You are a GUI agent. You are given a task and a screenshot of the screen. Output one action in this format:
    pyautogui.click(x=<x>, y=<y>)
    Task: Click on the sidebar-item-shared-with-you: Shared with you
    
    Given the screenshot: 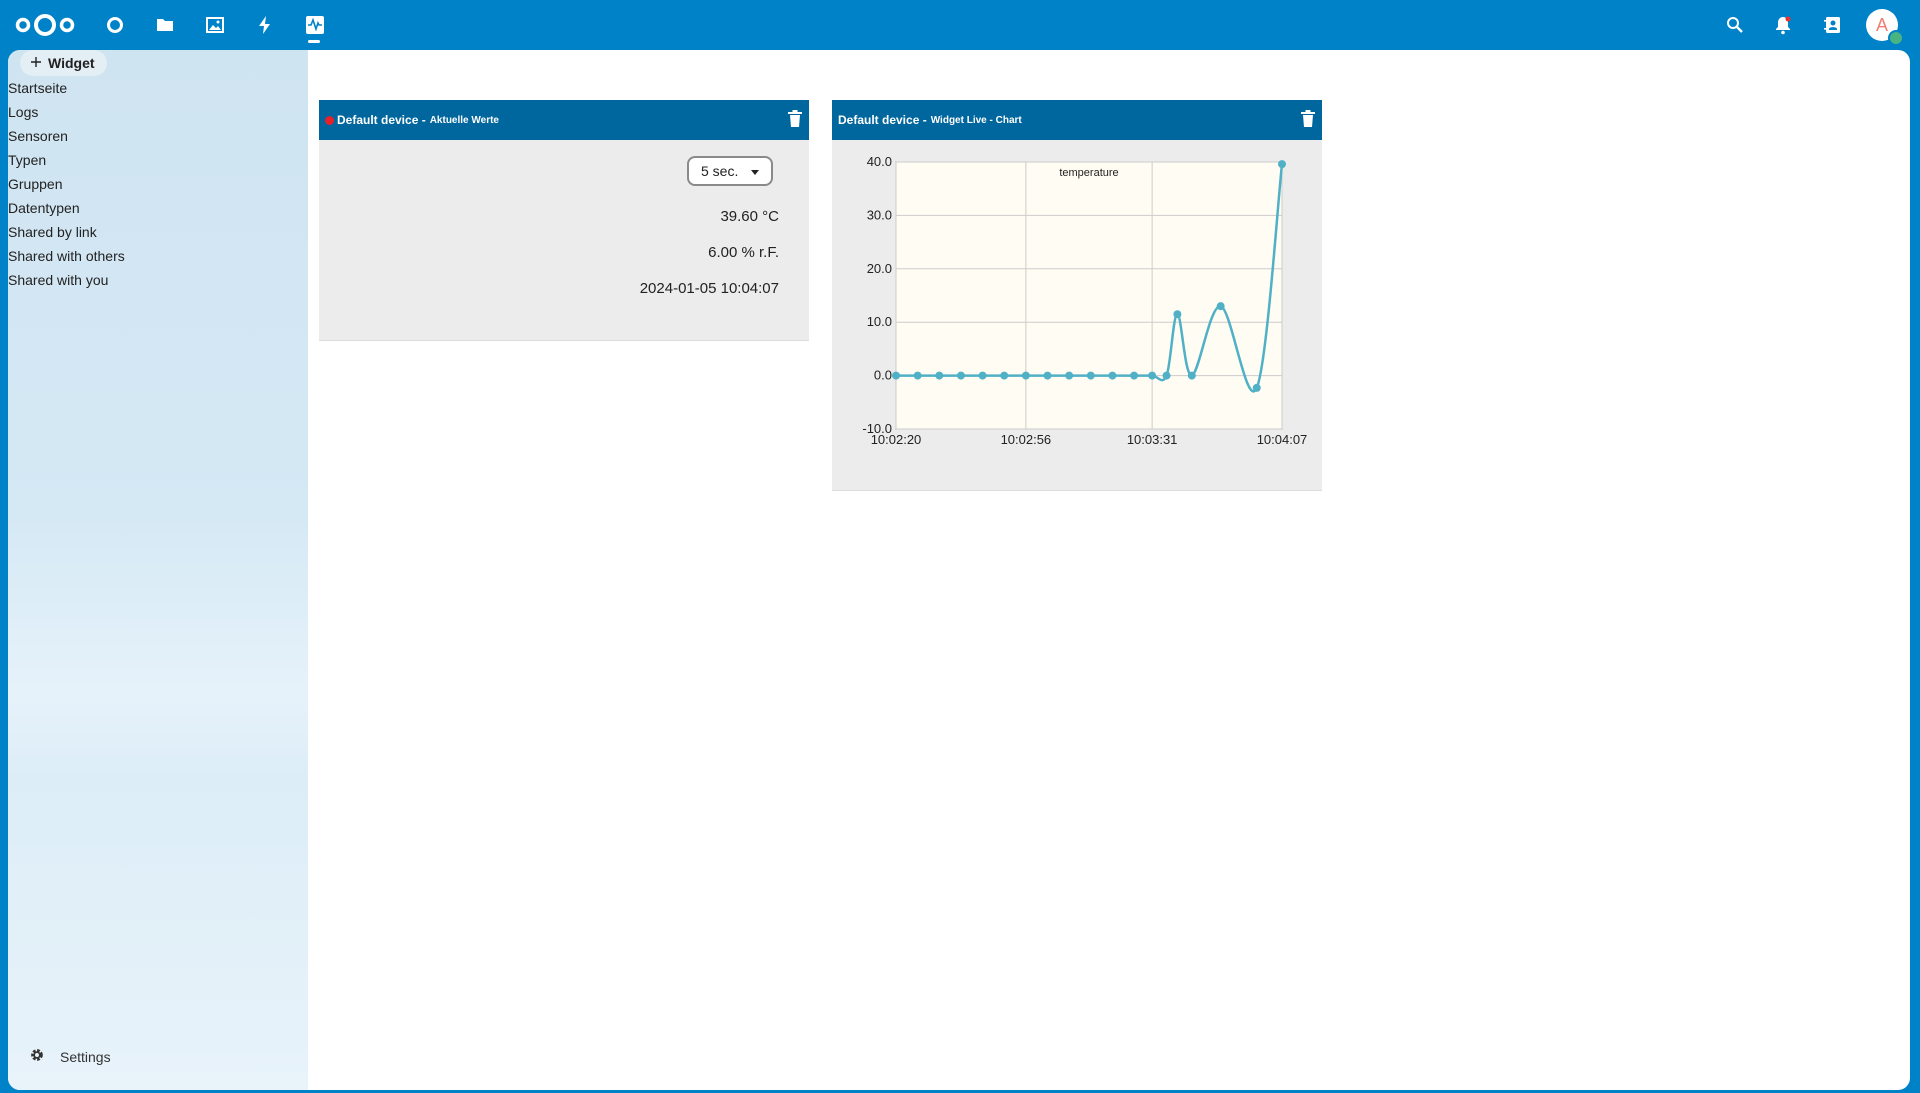 What is the action you would take?
    pyautogui.click(x=66, y=280)
    